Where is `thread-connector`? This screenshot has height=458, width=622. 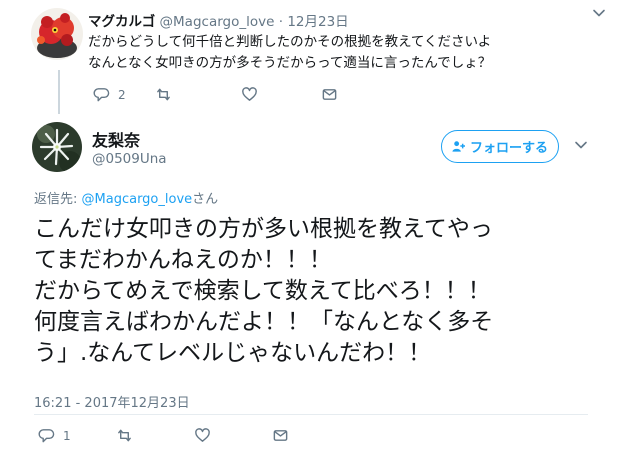 thread-connector is located at coordinates (59, 92).